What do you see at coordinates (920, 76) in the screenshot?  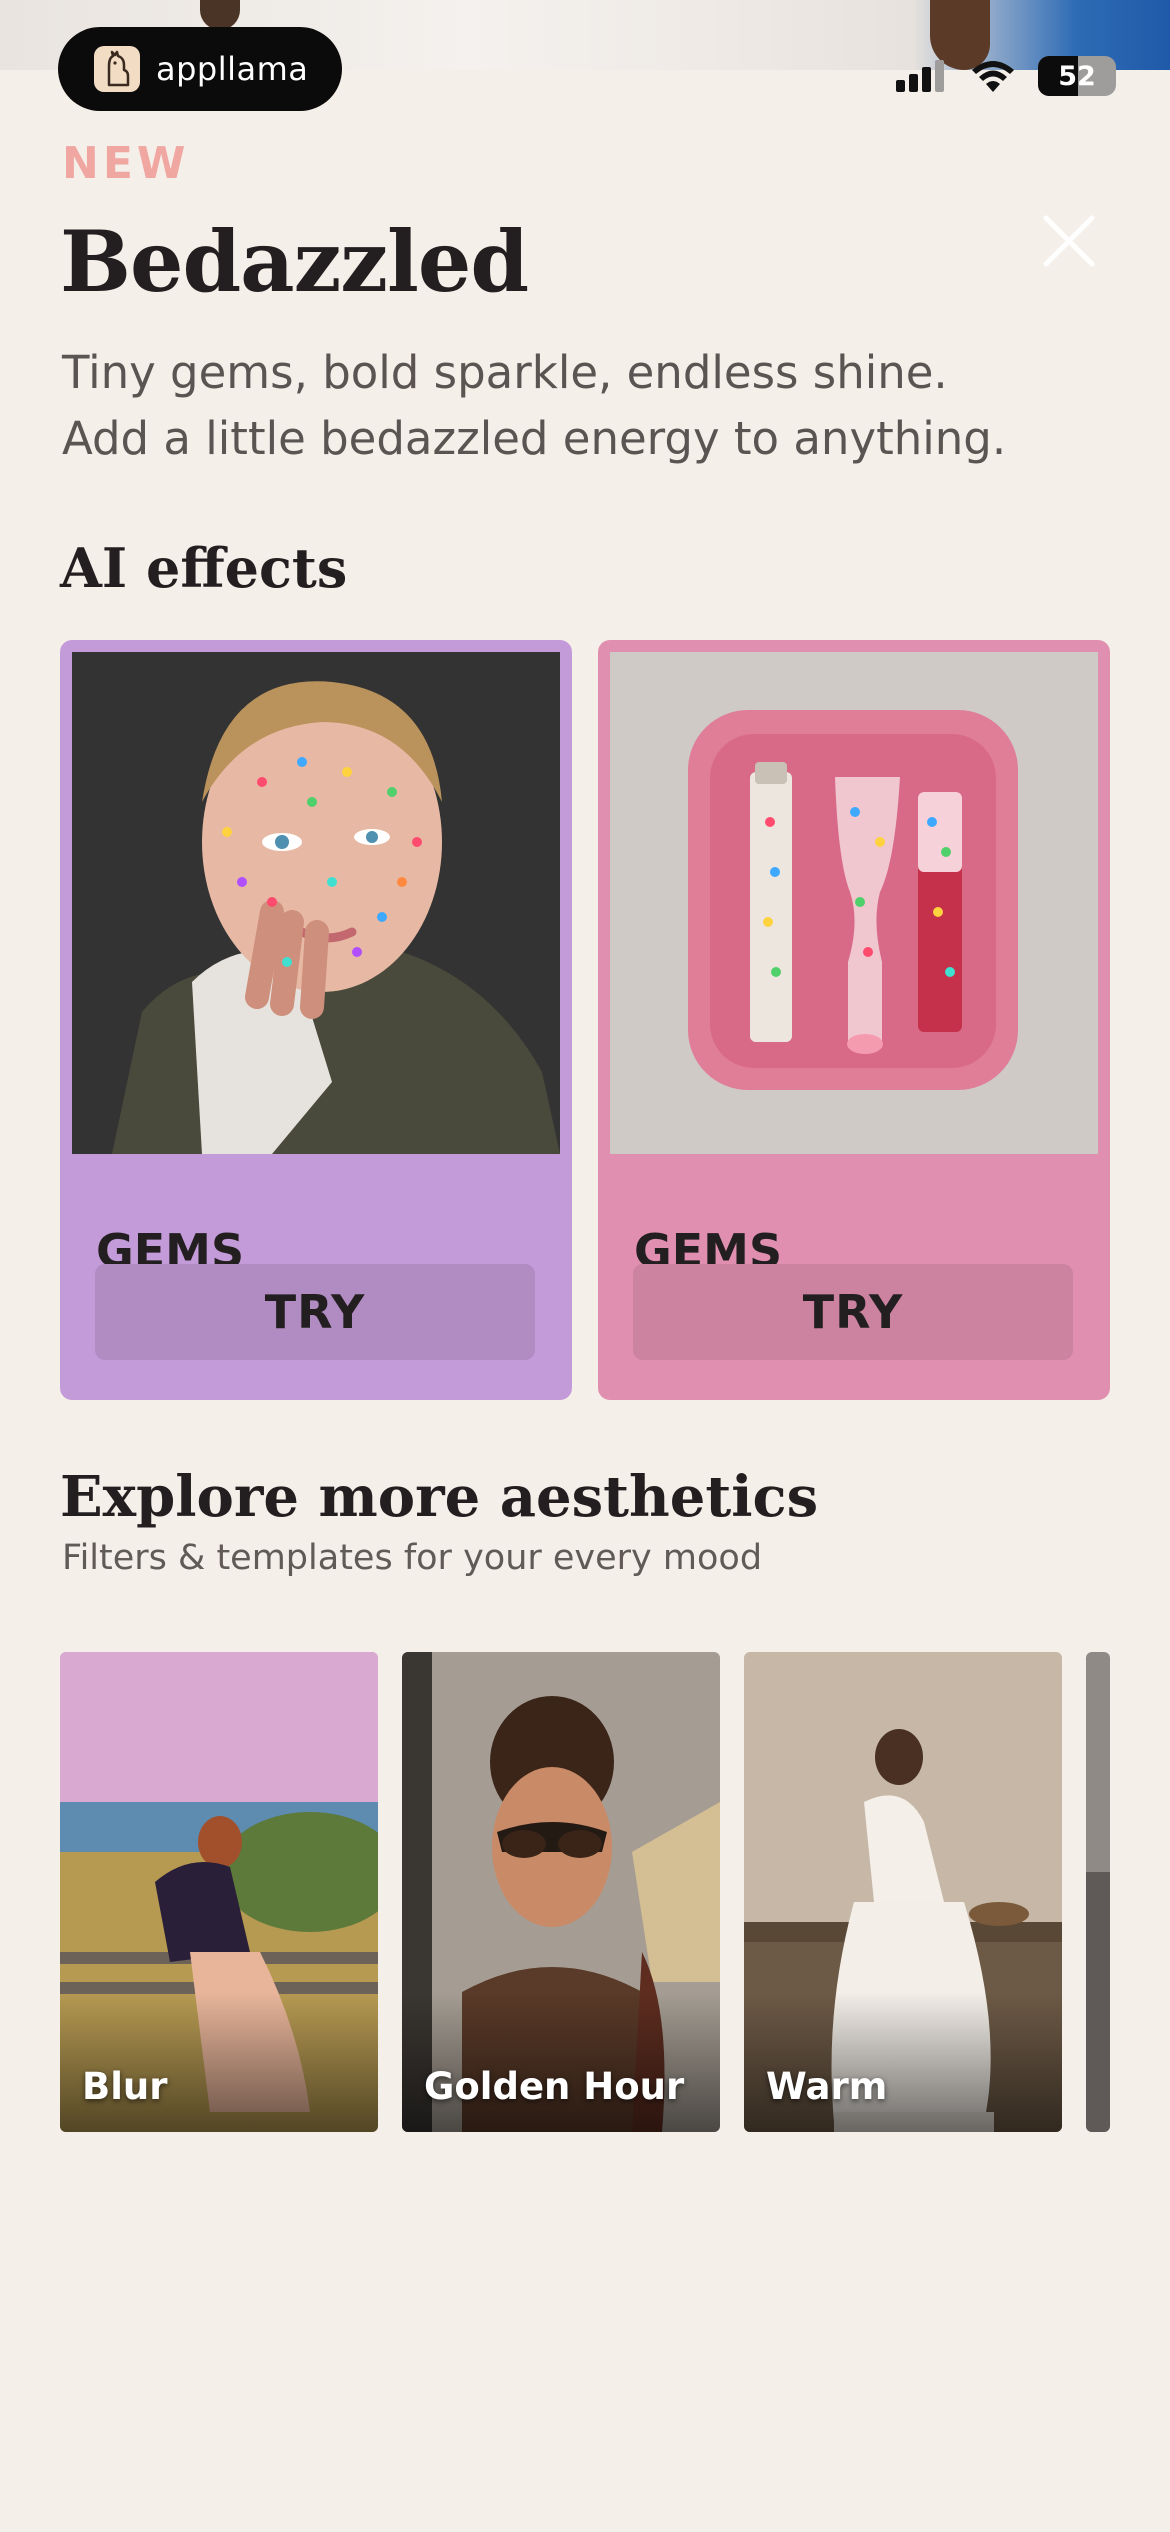 I see `cellular-signal-icon` at bounding box center [920, 76].